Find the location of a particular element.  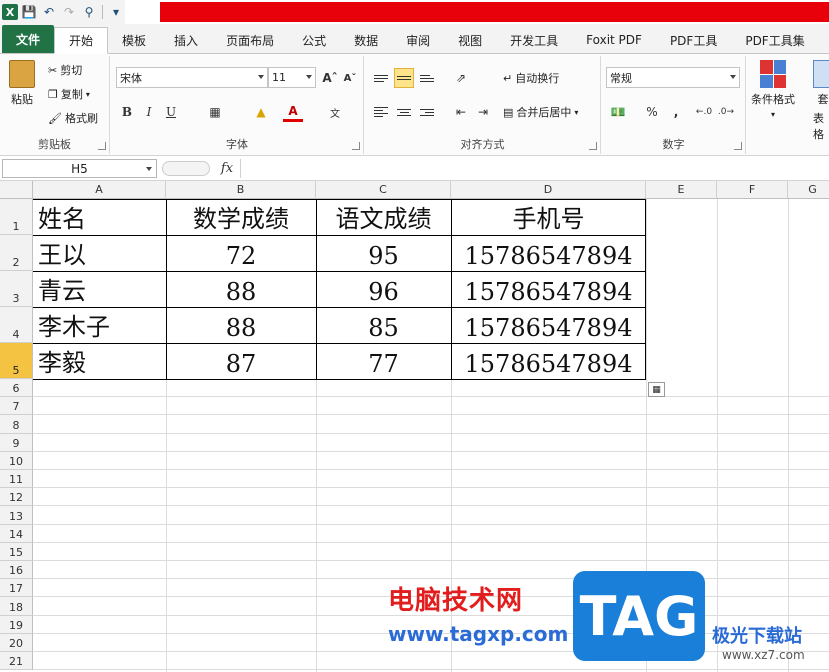

paste-options-icon: ▦ is located at coordinates (656, 389).